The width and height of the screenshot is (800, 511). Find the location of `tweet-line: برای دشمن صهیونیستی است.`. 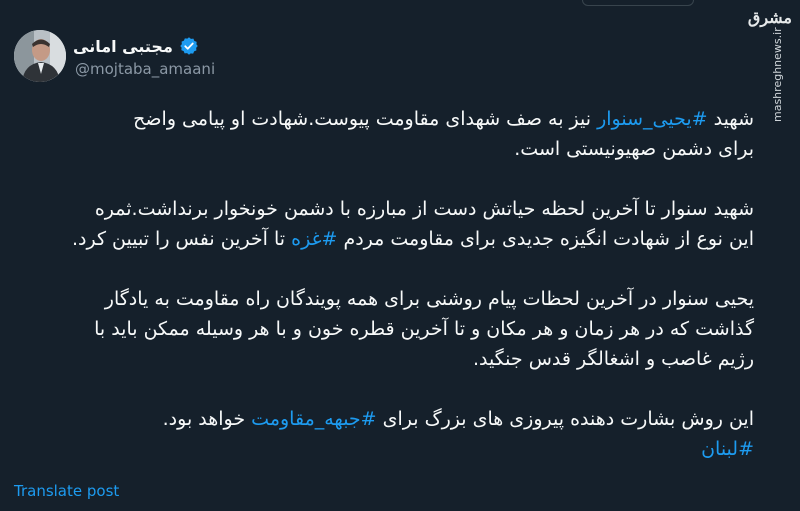

tweet-line: برای دشمن صهیونیستی است. is located at coordinates (404, 149).